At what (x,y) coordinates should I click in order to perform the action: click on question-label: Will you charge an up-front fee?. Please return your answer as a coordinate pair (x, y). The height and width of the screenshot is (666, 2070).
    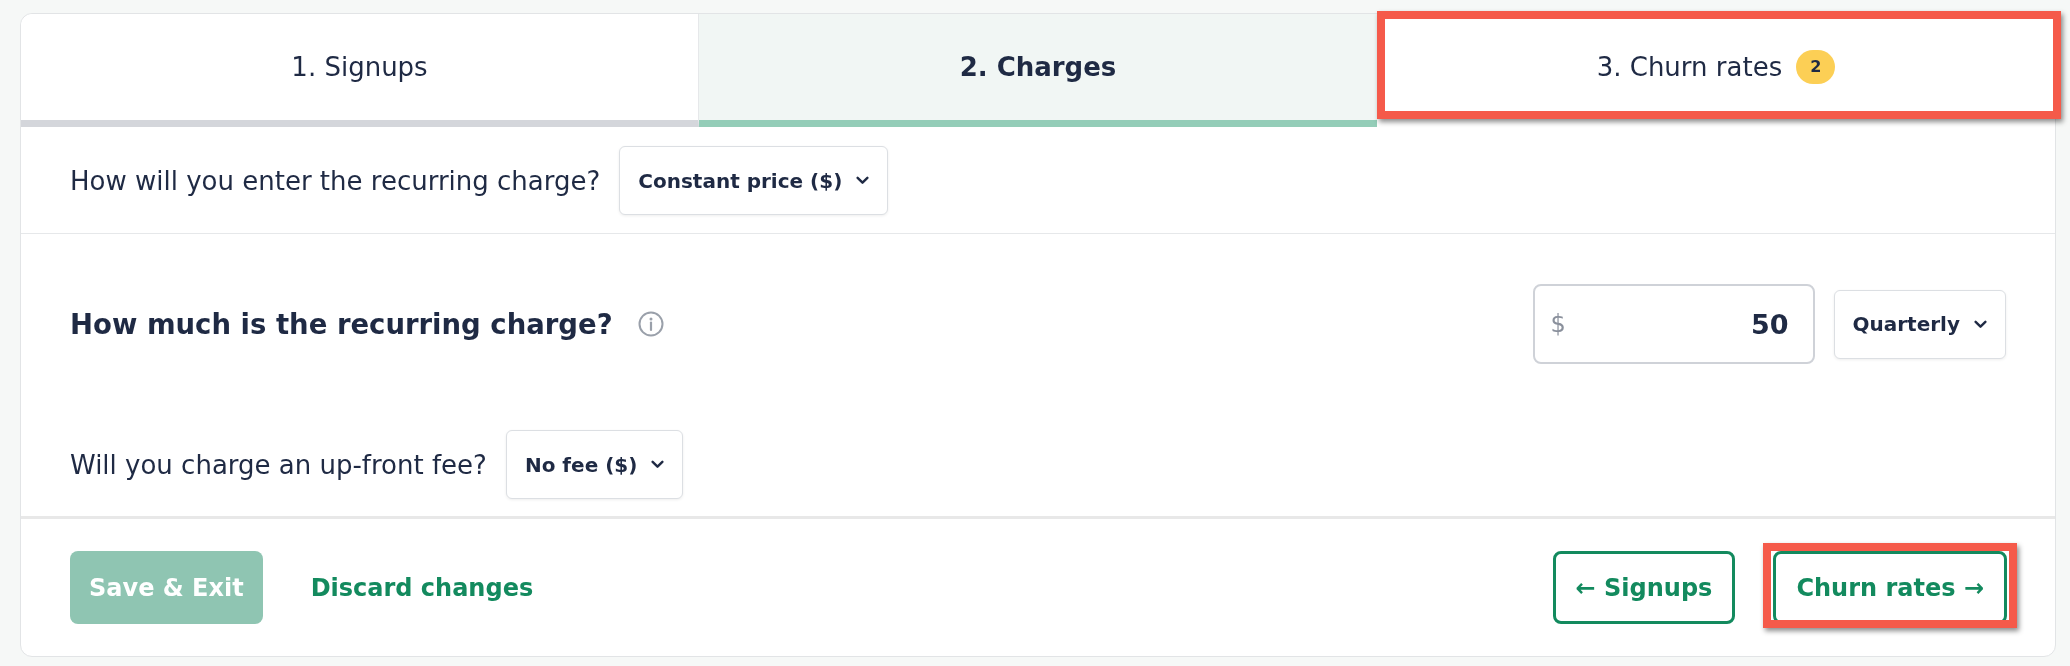
    Looking at the image, I should click on (278, 464).